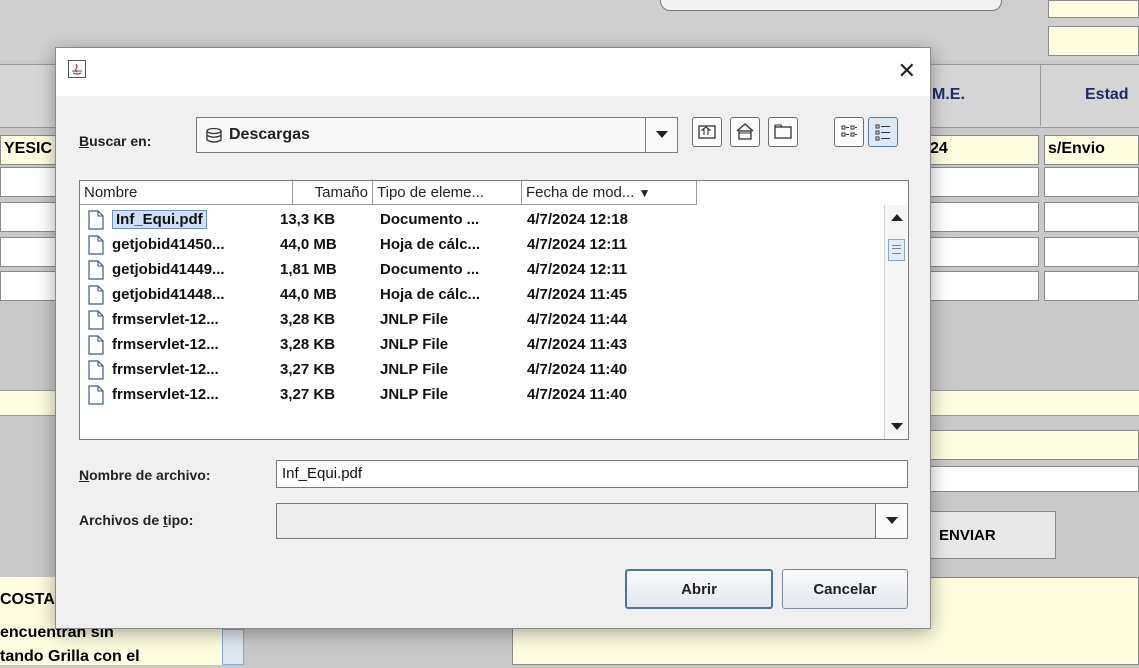  Describe the element at coordinates (982, 150) in the screenshot. I see `background-cell-me: 24` at that location.